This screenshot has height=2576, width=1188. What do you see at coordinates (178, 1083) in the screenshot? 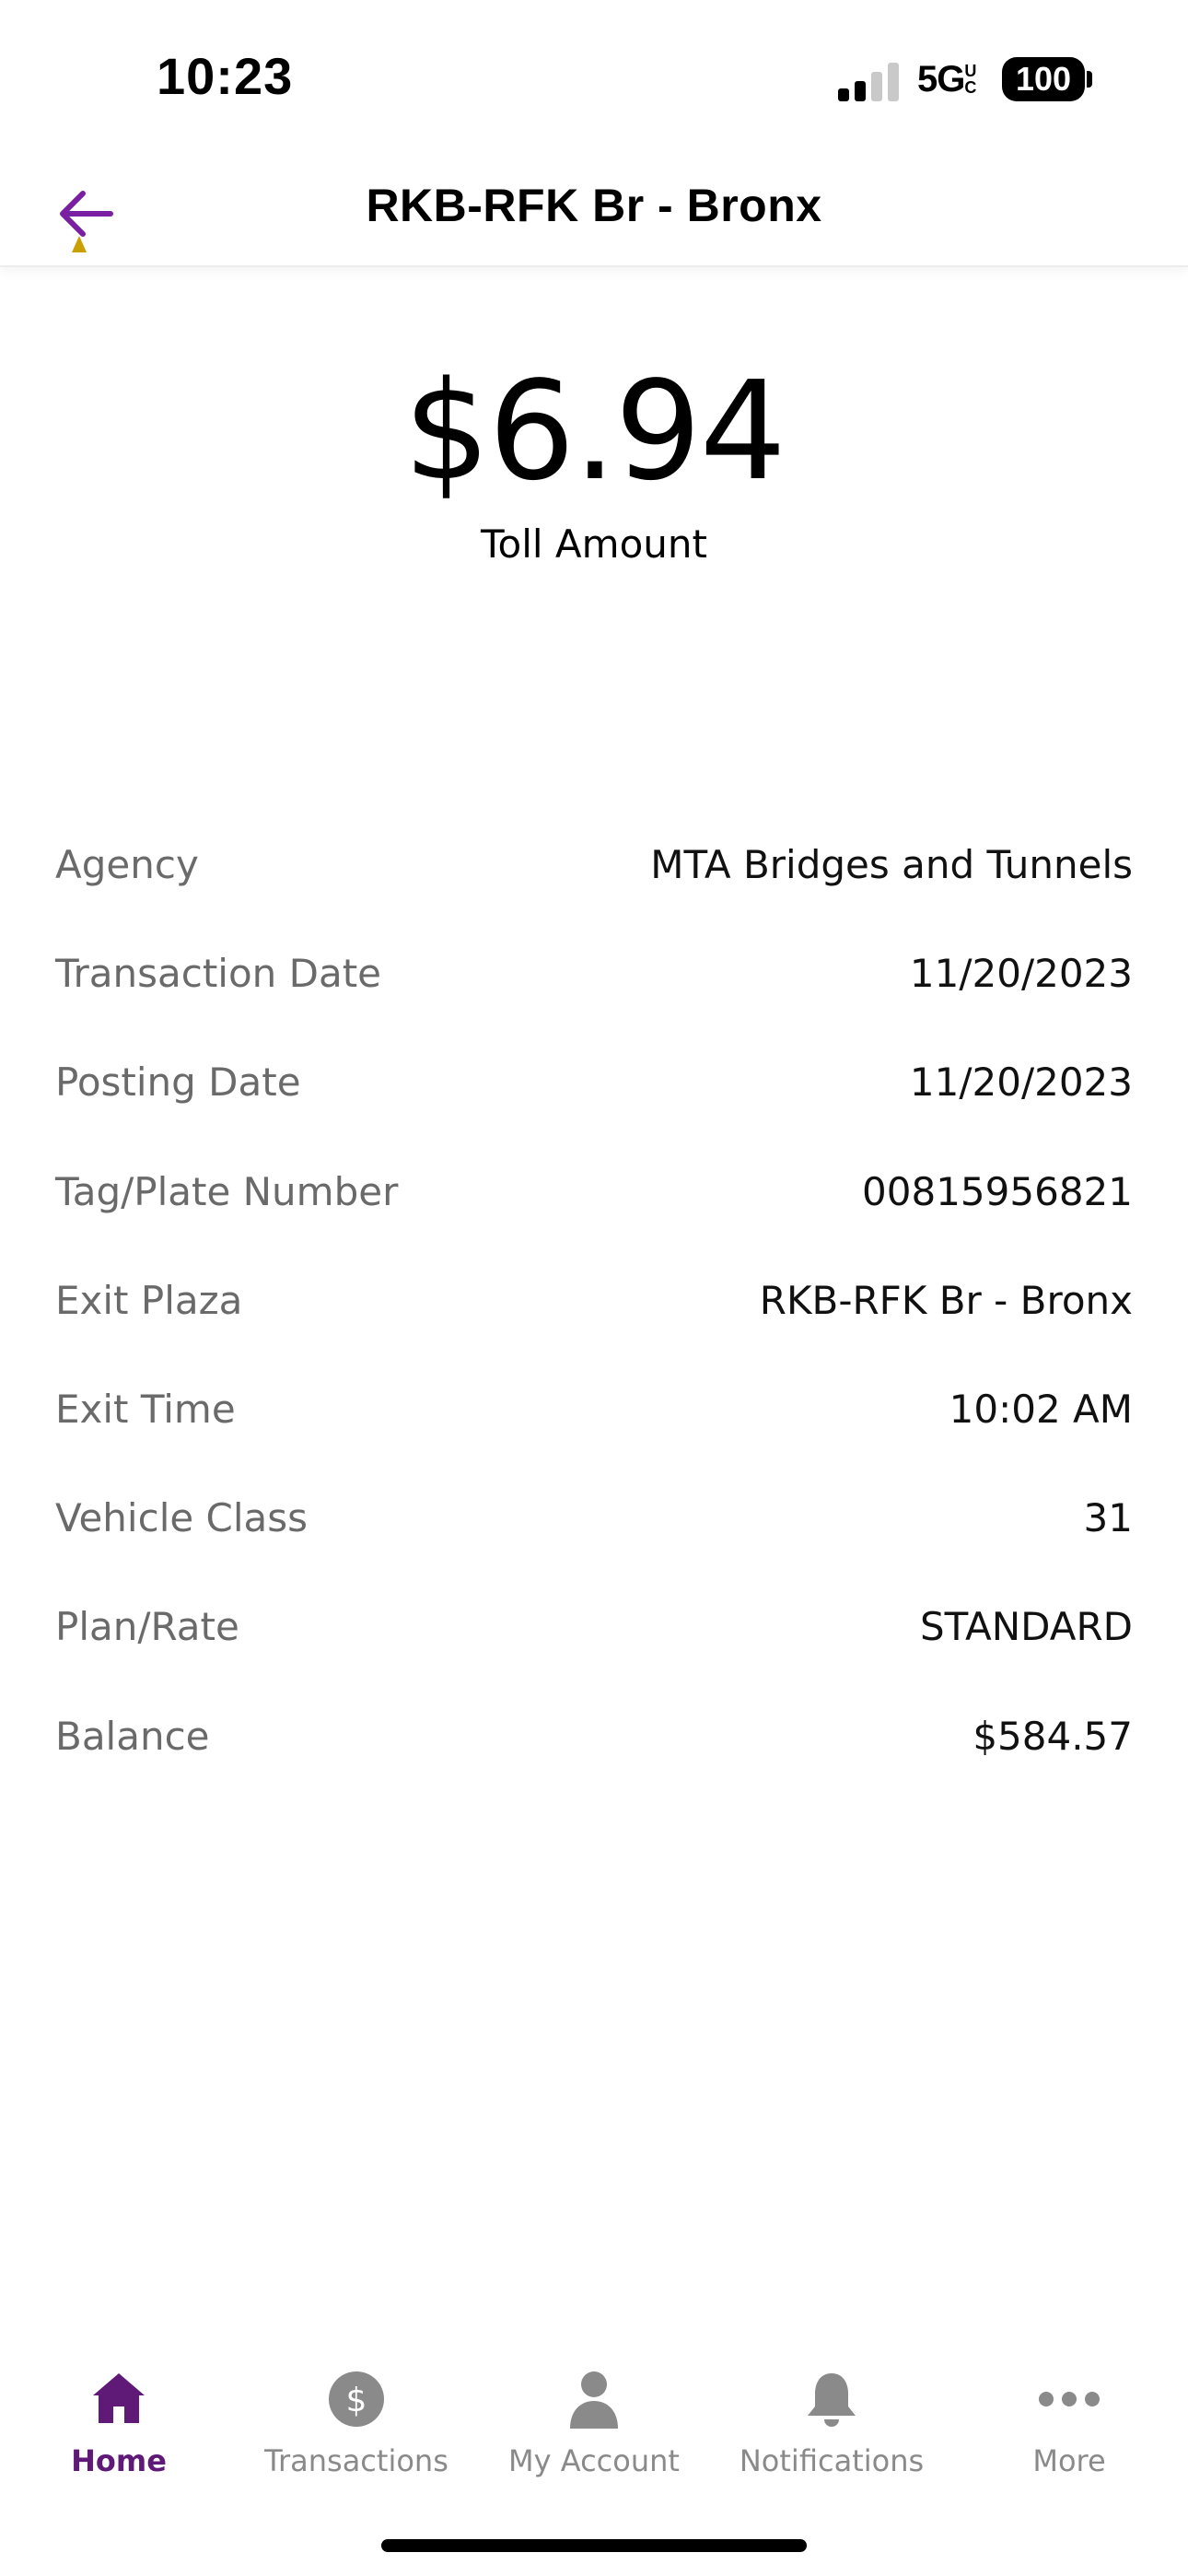
I see `detail-label: Posting Date` at bounding box center [178, 1083].